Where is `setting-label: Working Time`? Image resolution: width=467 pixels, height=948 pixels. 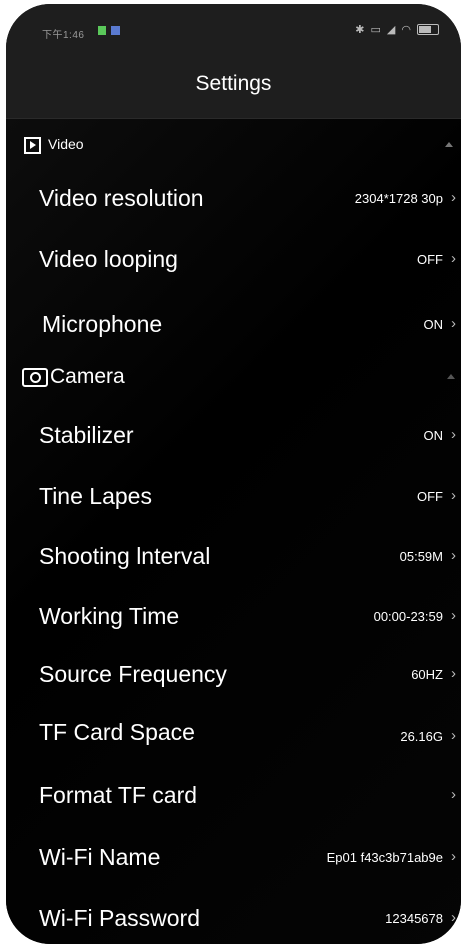
setting-label: Working Time is located at coordinates (109, 616).